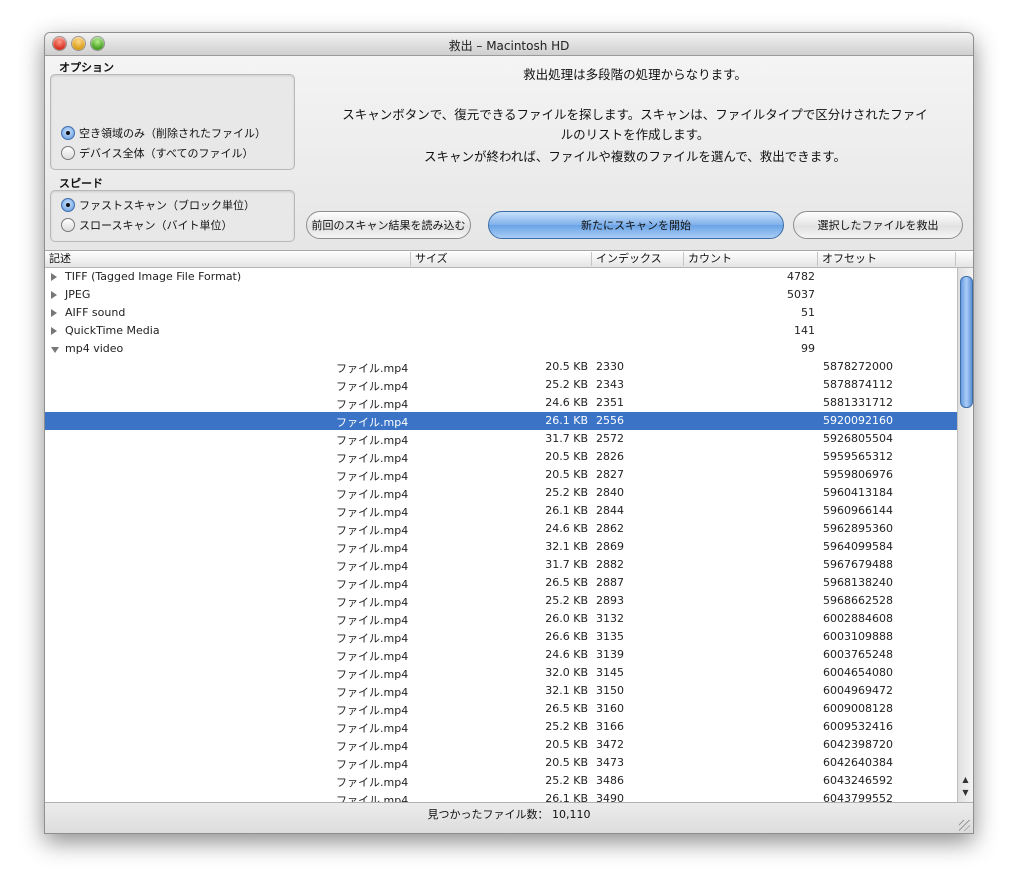 Image resolution: width=1024 pixels, height=873 pixels. I want to click on title-bar: 救出 – Macintosh HD, so click(509, 44).